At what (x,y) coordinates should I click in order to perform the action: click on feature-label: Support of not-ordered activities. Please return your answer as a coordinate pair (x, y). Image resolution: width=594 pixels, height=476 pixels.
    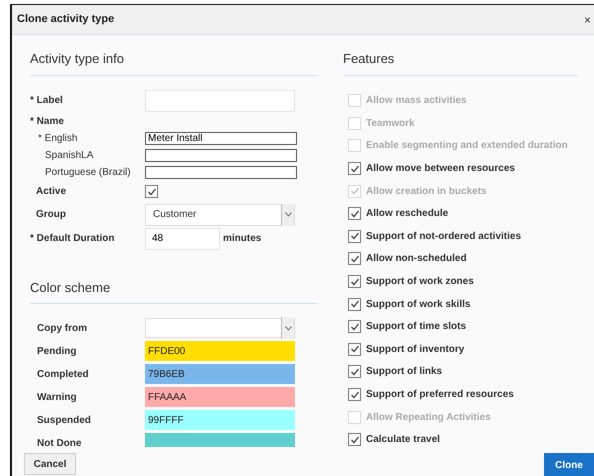
    Looking at the image, I should click on (444, 237).